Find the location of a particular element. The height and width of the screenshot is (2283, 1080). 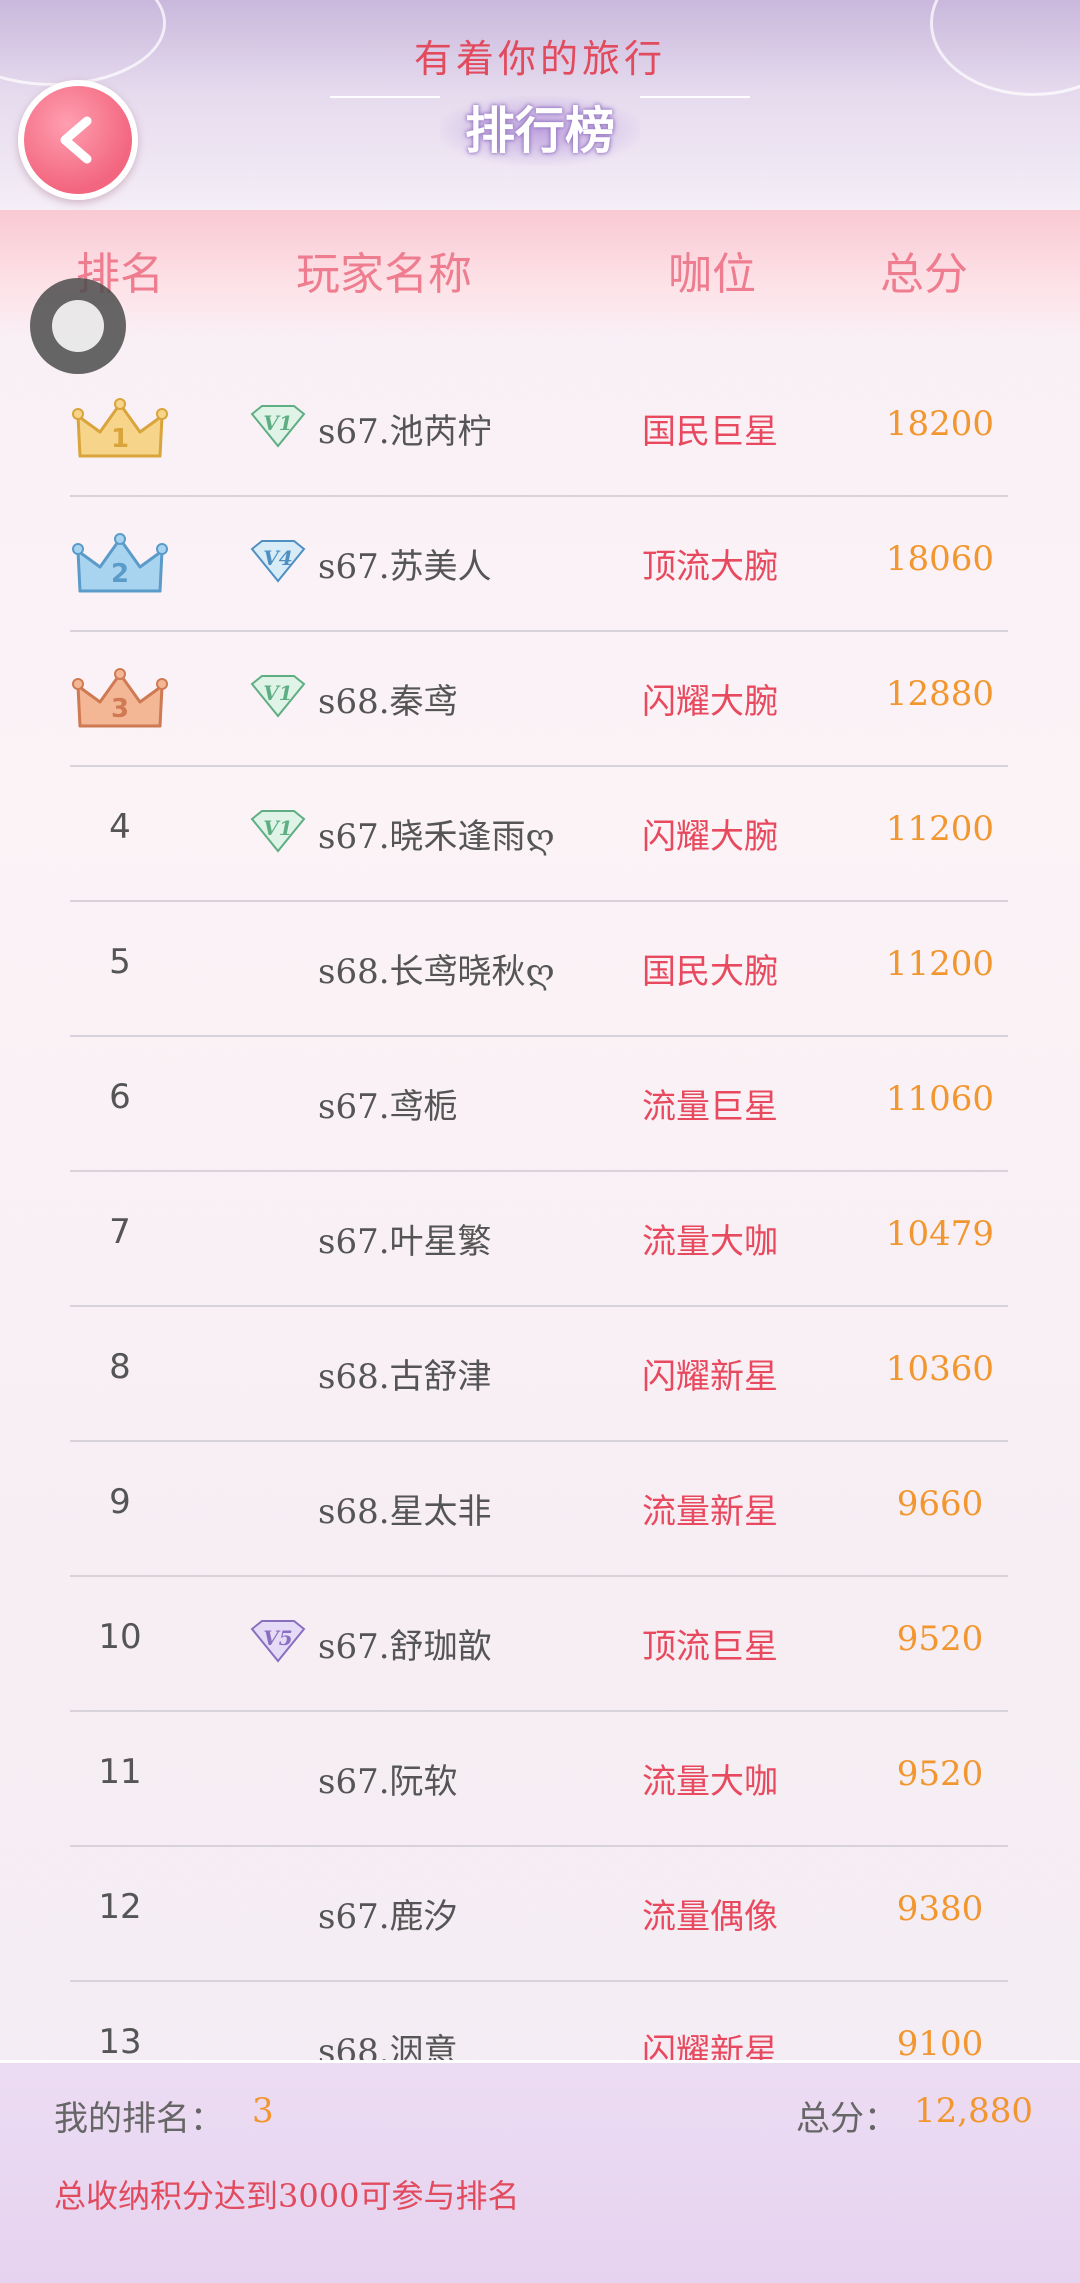

column-header-score: 总分 is located at coordinates (924, 274).